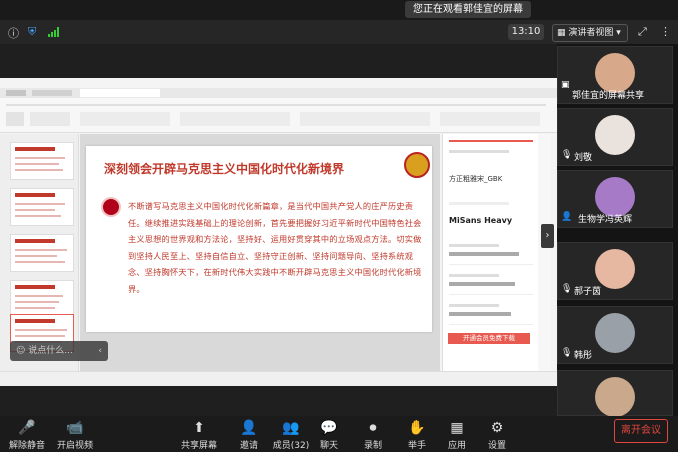  I want to click on comment-input: ☺ 说点什么... ‹, so click(59, 351).